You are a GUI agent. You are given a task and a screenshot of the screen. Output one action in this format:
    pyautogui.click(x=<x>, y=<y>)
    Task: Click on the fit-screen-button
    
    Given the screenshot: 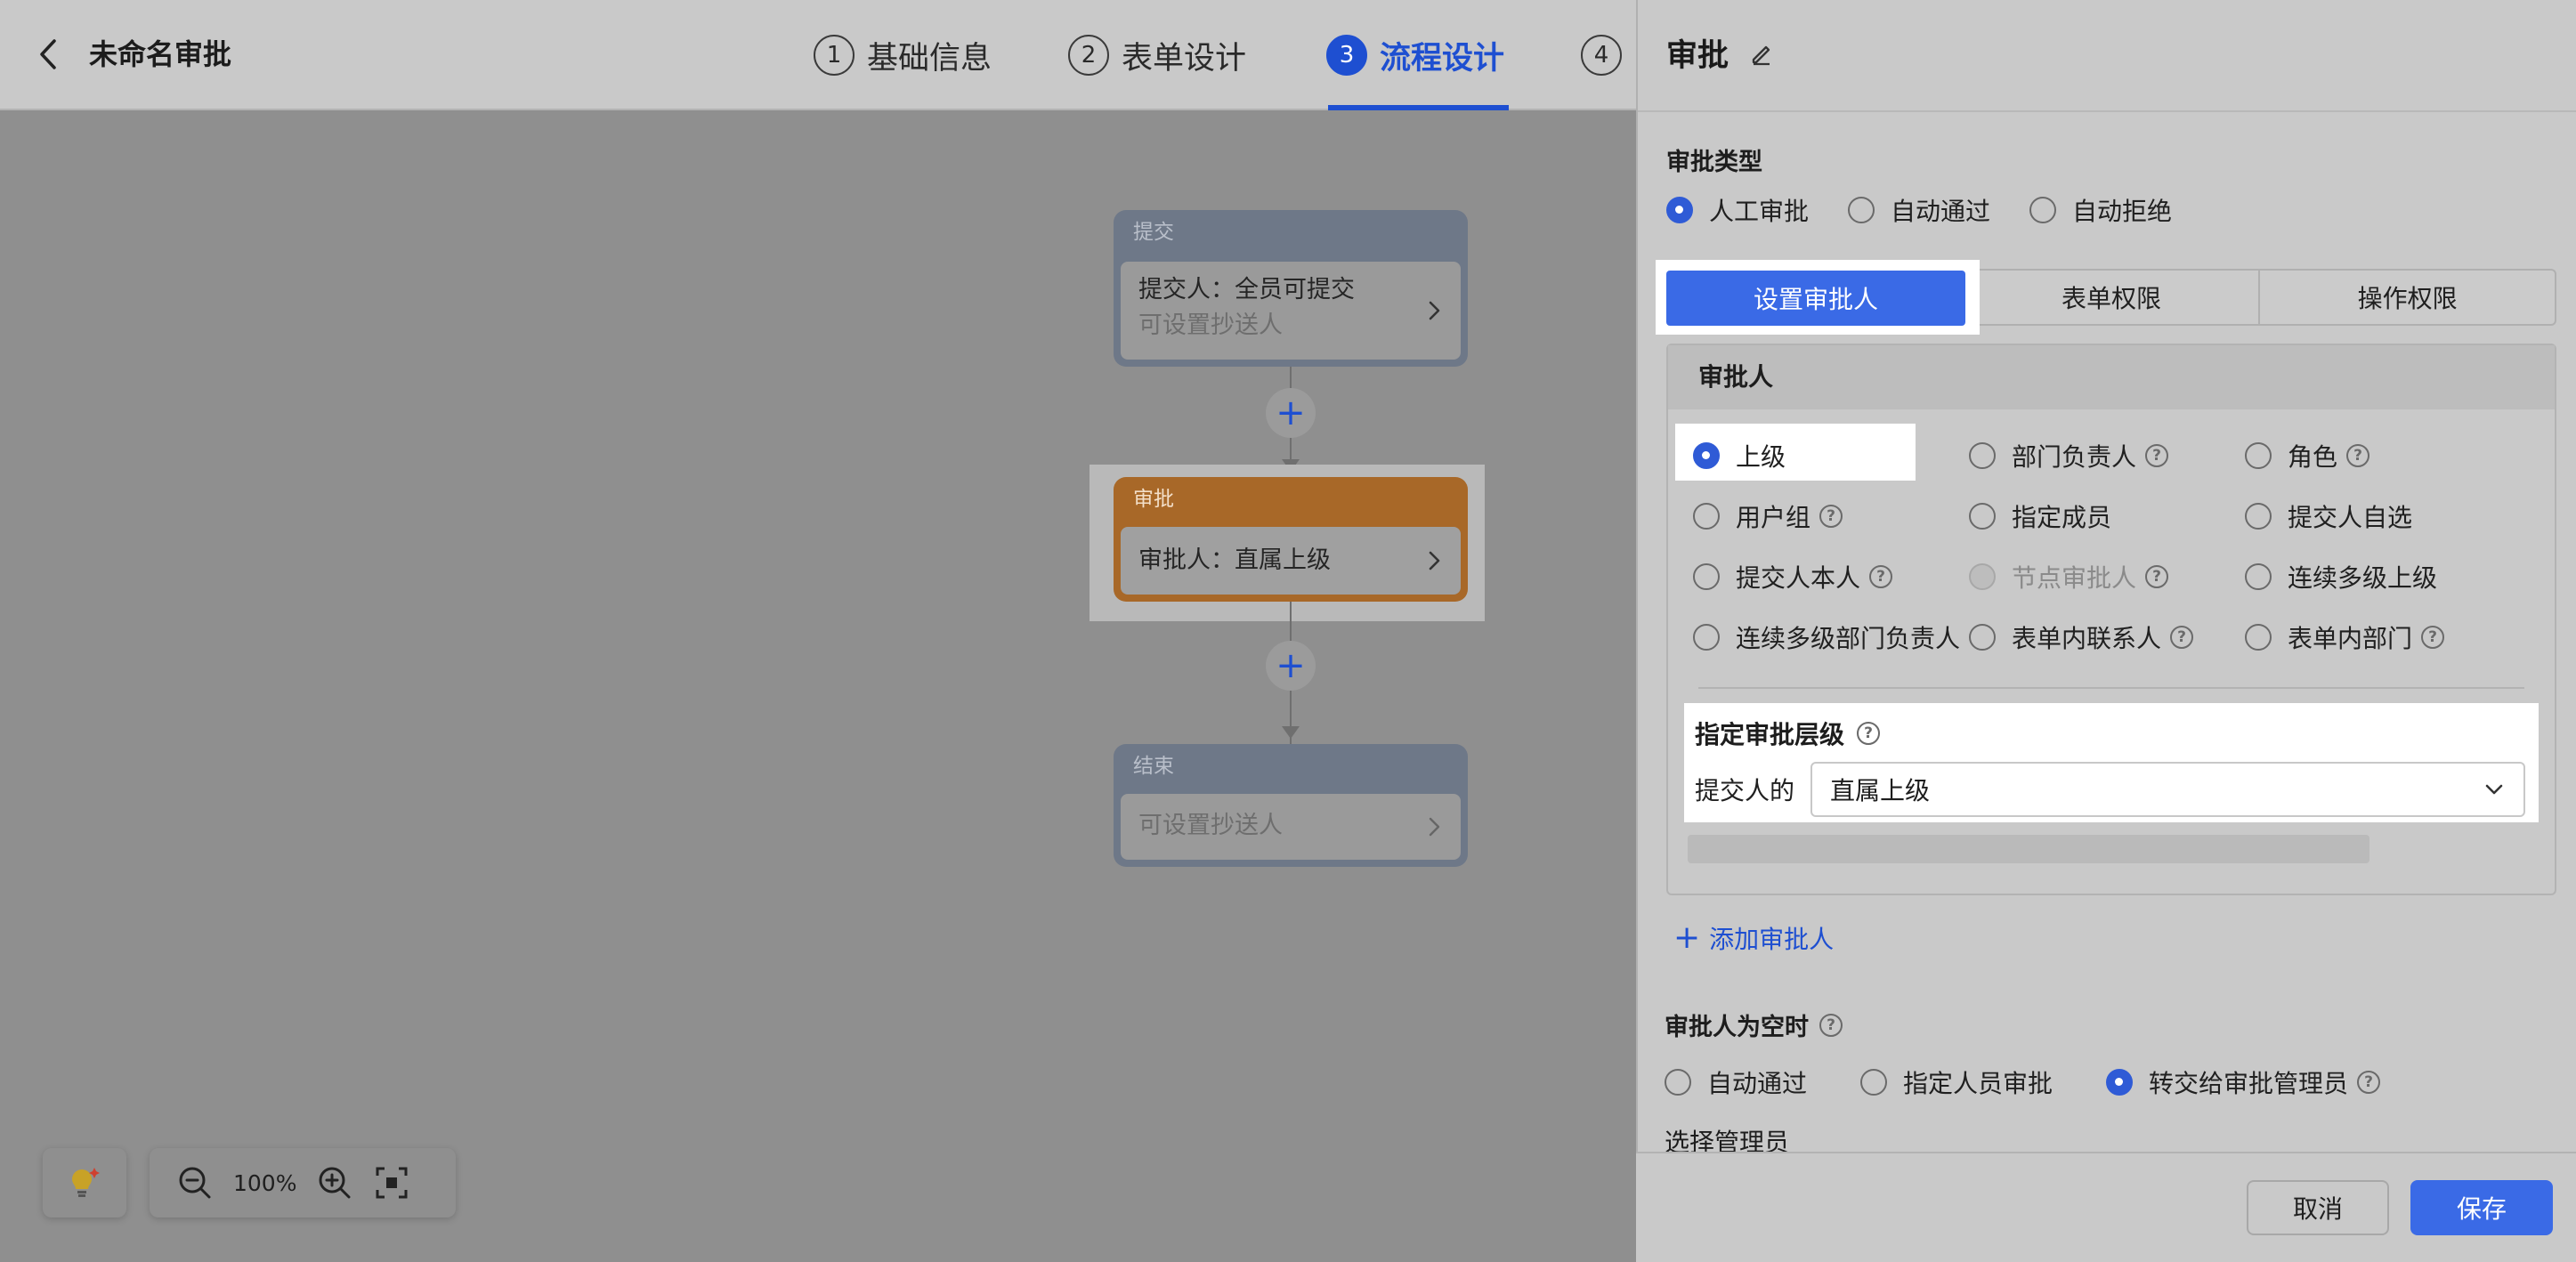 What is the action you would take?
    pyautogui.click(x=391, y=1183)
    